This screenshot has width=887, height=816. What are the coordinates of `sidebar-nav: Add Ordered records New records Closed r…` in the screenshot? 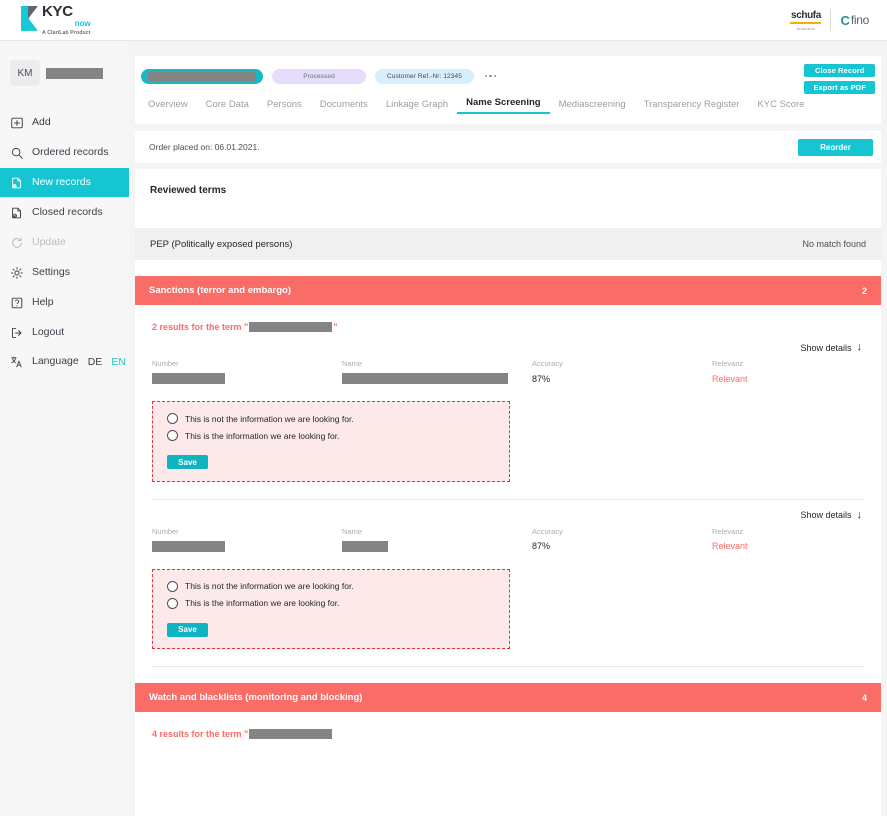 It's located at (64, 242).